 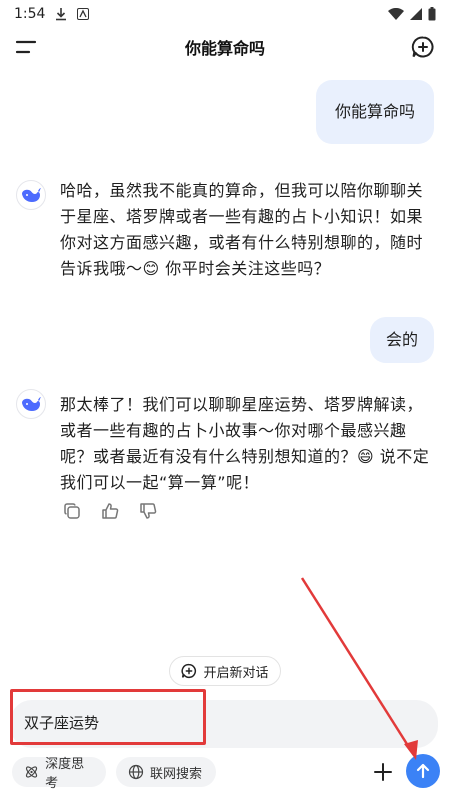 I want to click on status-time: 1:54, so click(x=30, y=14).